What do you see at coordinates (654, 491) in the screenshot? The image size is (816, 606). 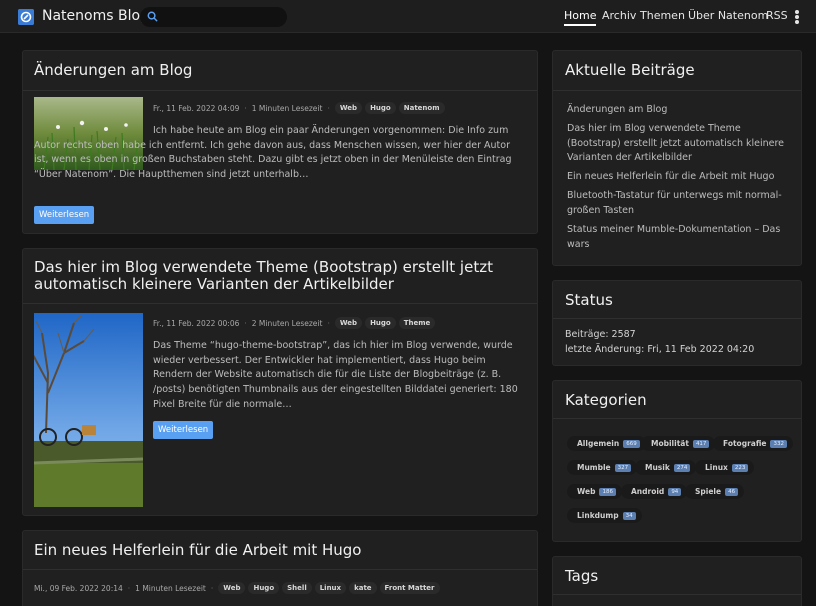 I see `category-chip: Android 94` at bounding box center [654, 491].